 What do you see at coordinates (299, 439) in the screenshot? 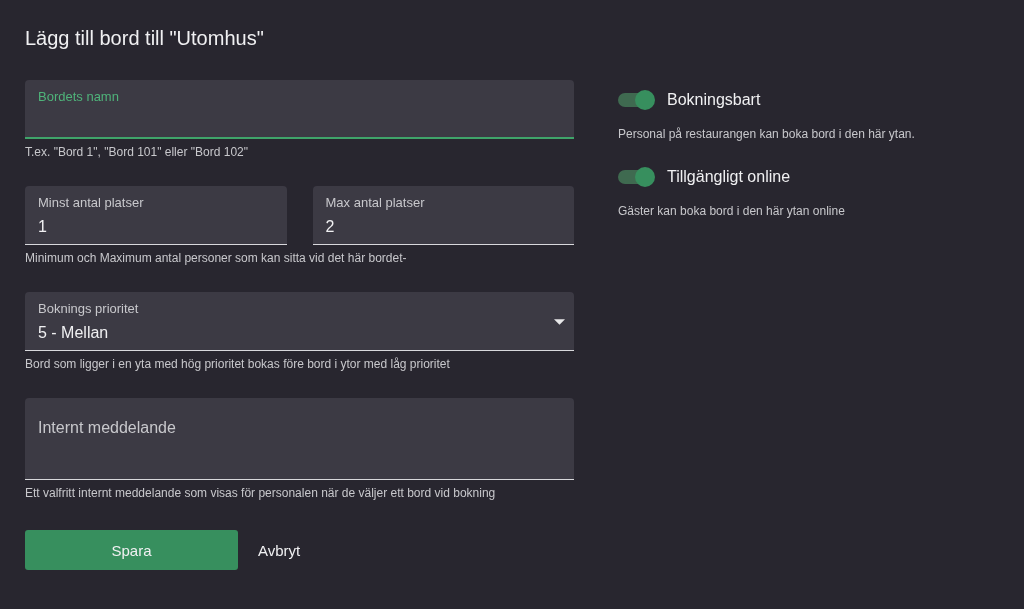
I see `message-field: Internt meddelande` at bounding box center [299, 439].